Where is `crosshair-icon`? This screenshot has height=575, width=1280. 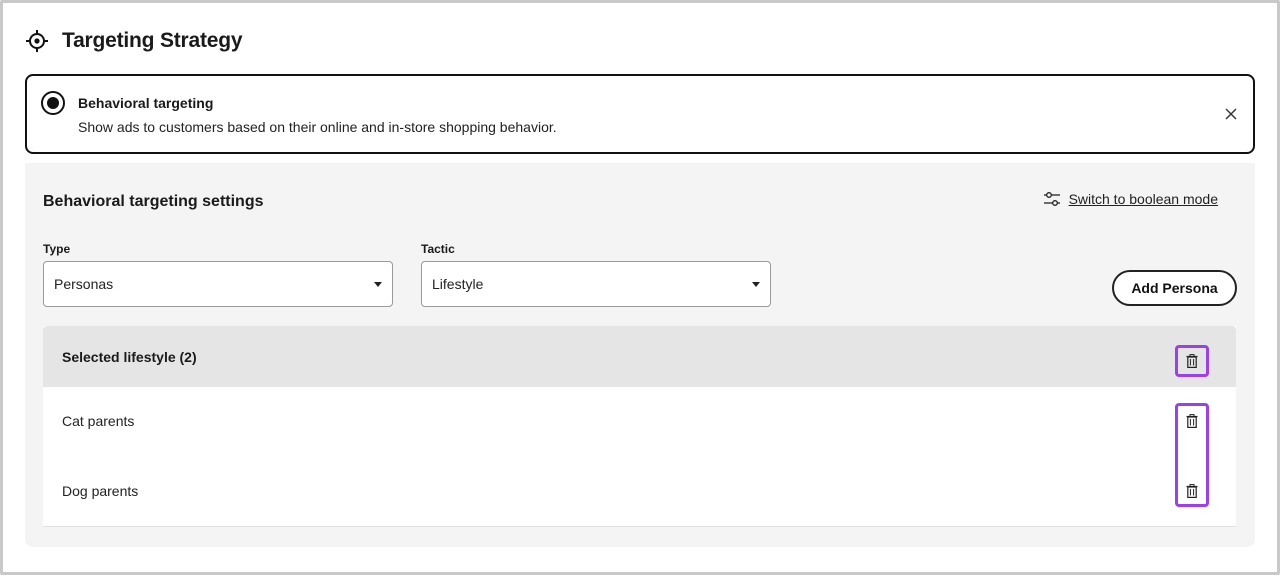 crosshair-icon is located at coordinates (37, 41).